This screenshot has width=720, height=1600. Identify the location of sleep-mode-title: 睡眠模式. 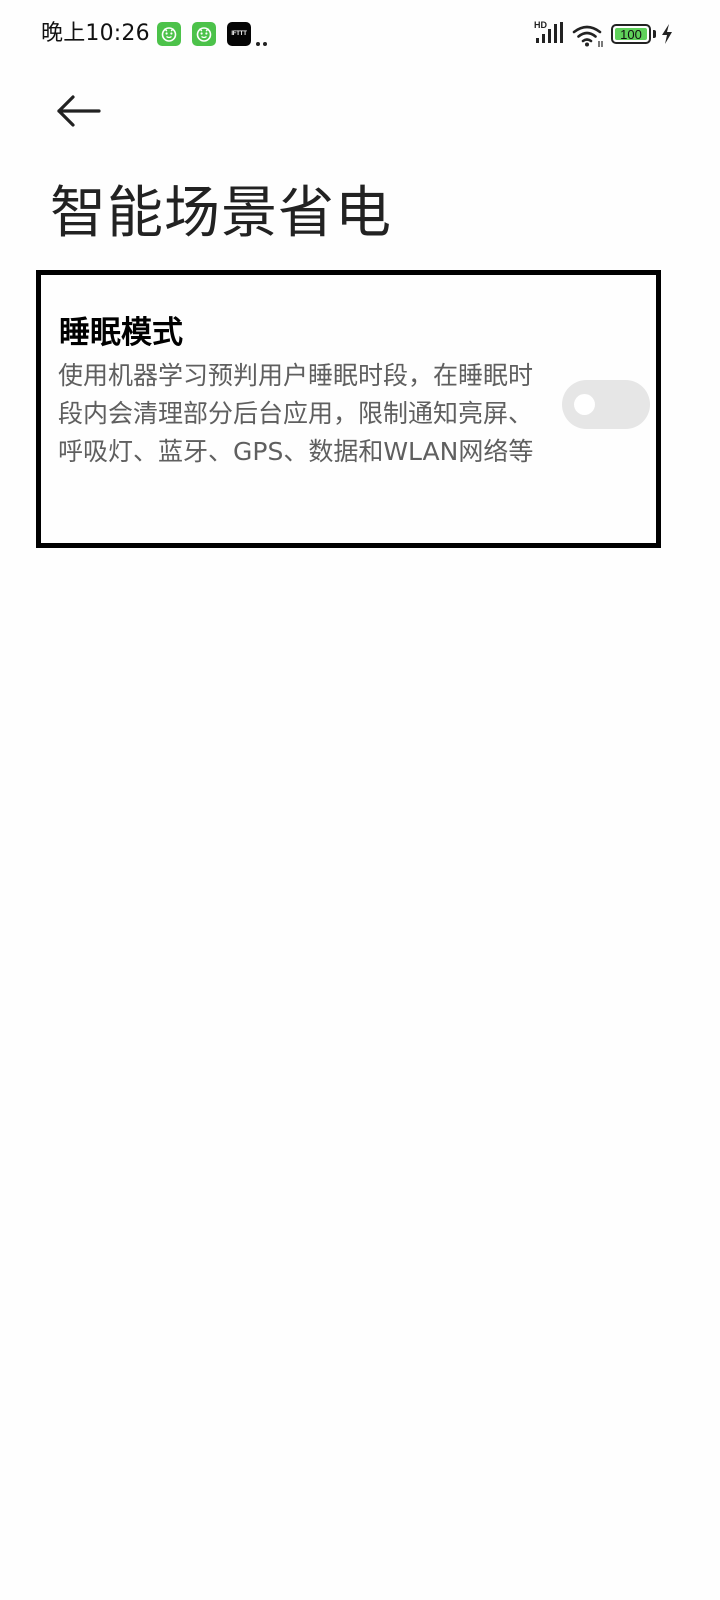
(121, 333).